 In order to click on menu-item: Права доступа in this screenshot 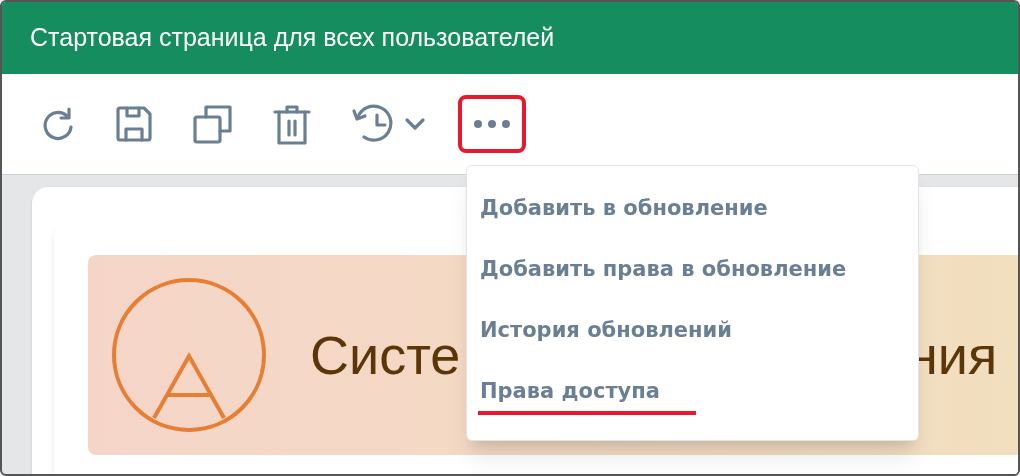, I will do `click(570, 391)`.